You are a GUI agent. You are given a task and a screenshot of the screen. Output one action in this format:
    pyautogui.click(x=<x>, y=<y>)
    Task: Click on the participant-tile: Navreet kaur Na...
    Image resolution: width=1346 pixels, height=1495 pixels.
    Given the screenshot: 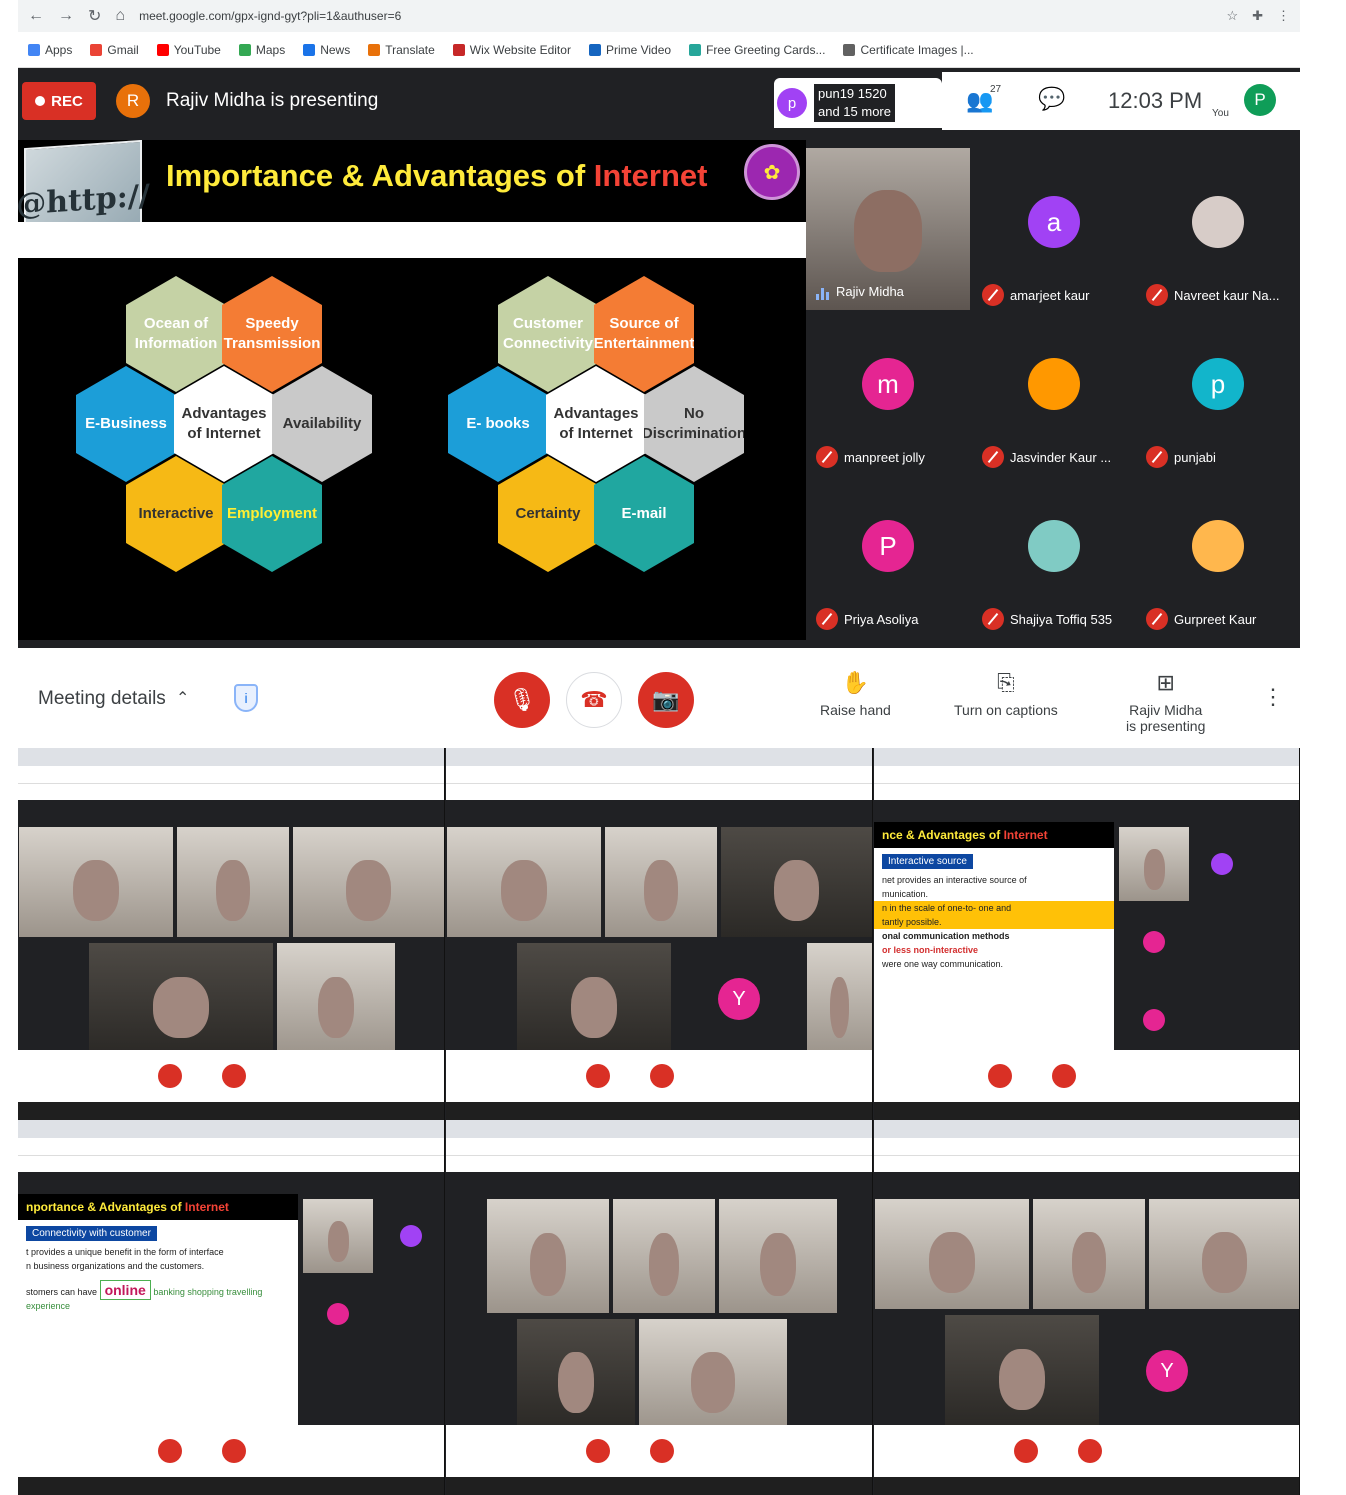 What is the action you would take?
    pyautogui.click(x=1218, y=229)
    